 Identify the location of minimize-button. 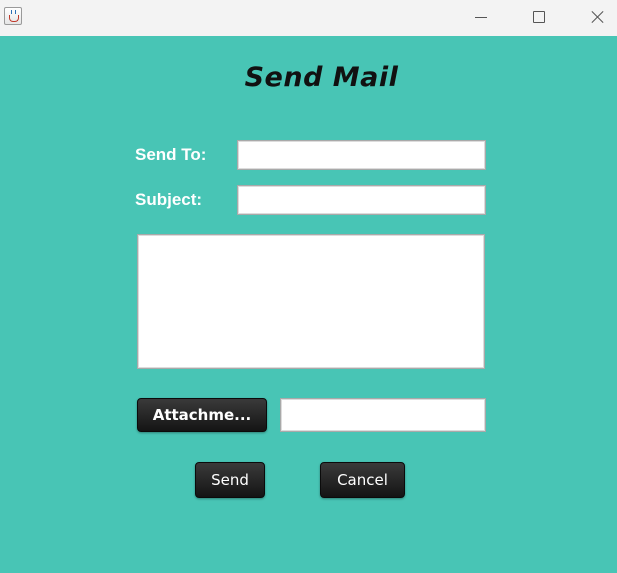
(481, 18).